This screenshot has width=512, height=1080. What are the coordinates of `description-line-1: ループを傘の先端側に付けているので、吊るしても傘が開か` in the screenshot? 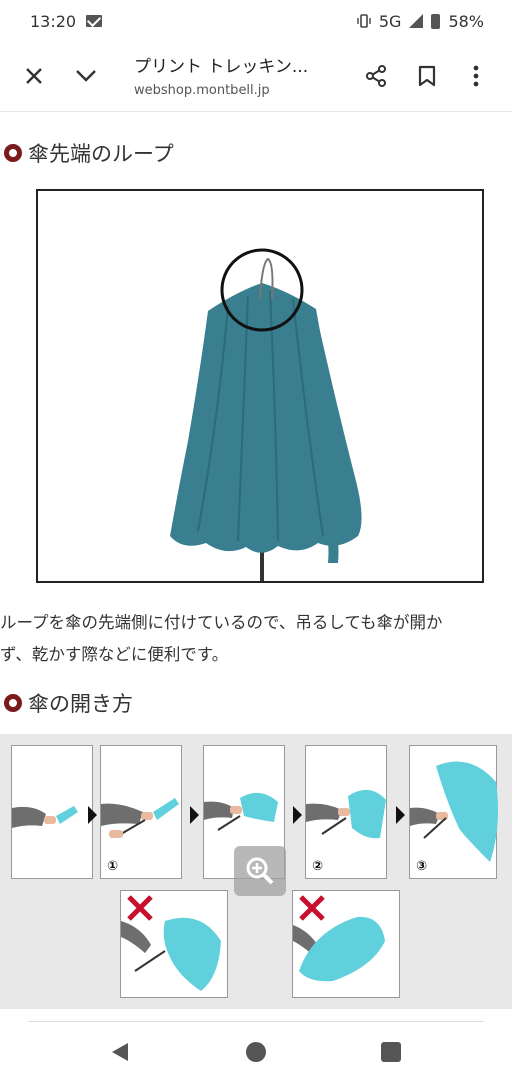 It's located at (221, 622).